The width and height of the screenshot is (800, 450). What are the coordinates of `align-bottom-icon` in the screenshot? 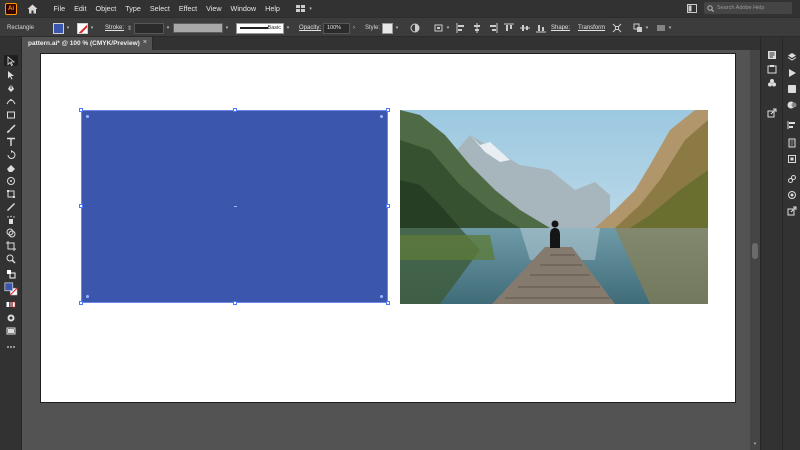 It's located at (541, 28).